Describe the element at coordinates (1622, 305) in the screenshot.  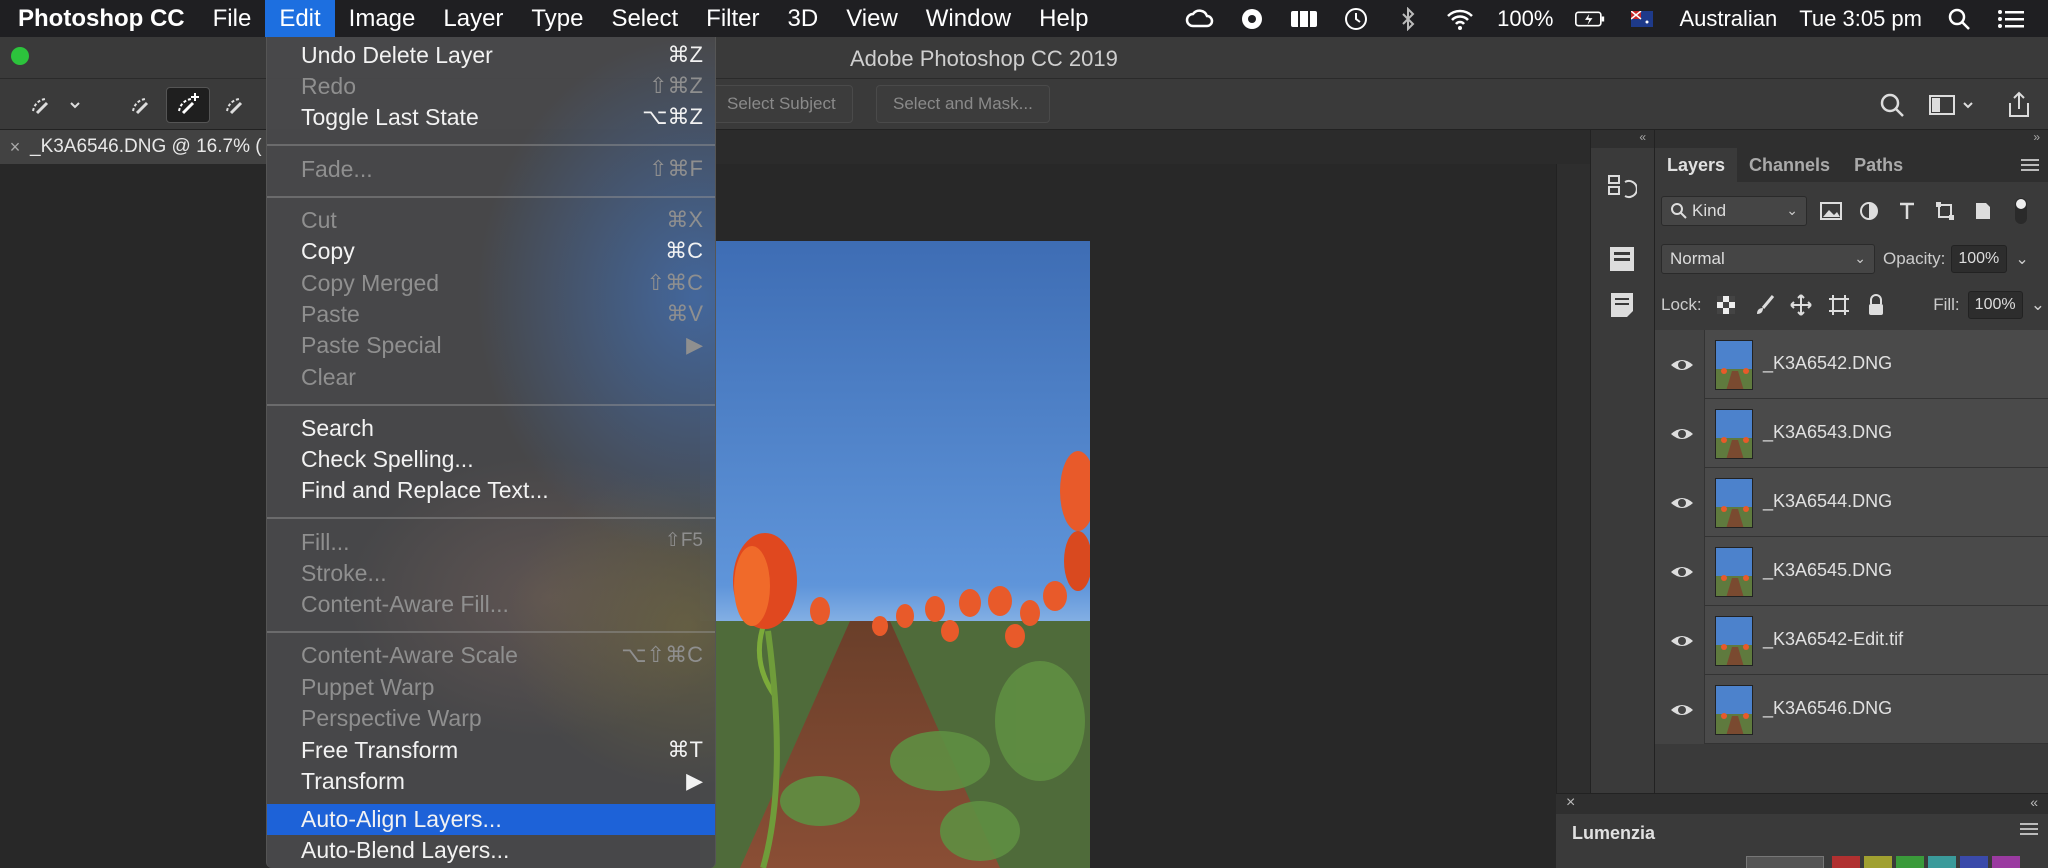
I see `notes-panel-icon` at that location.